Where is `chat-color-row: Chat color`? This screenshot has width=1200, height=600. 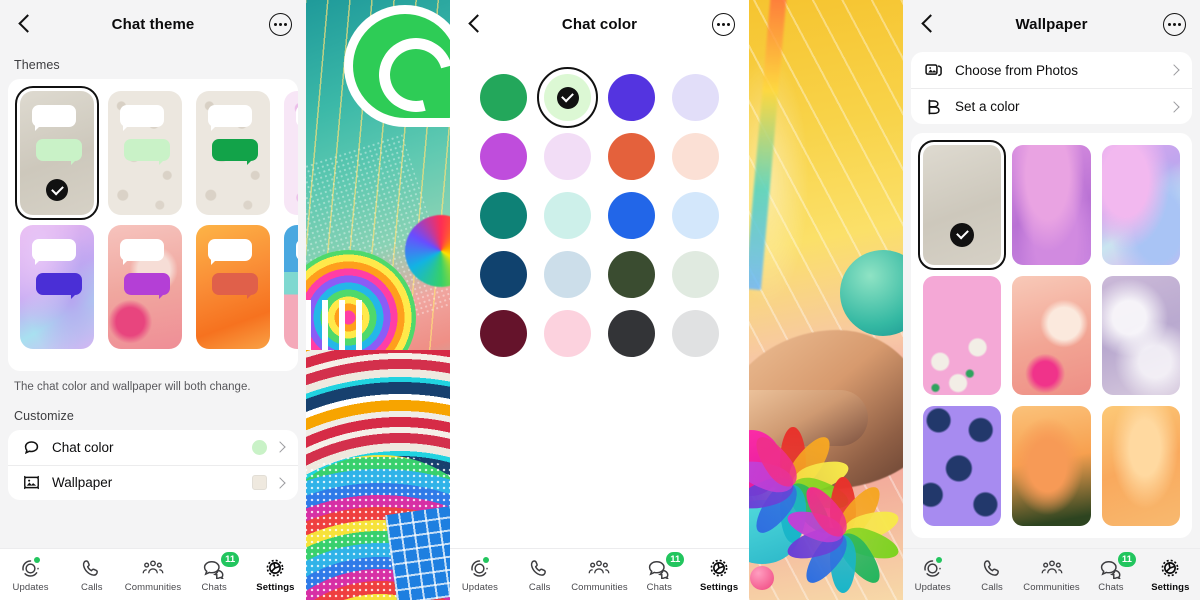
chat-color-row: Chat color is located at coordinates (153, 447).